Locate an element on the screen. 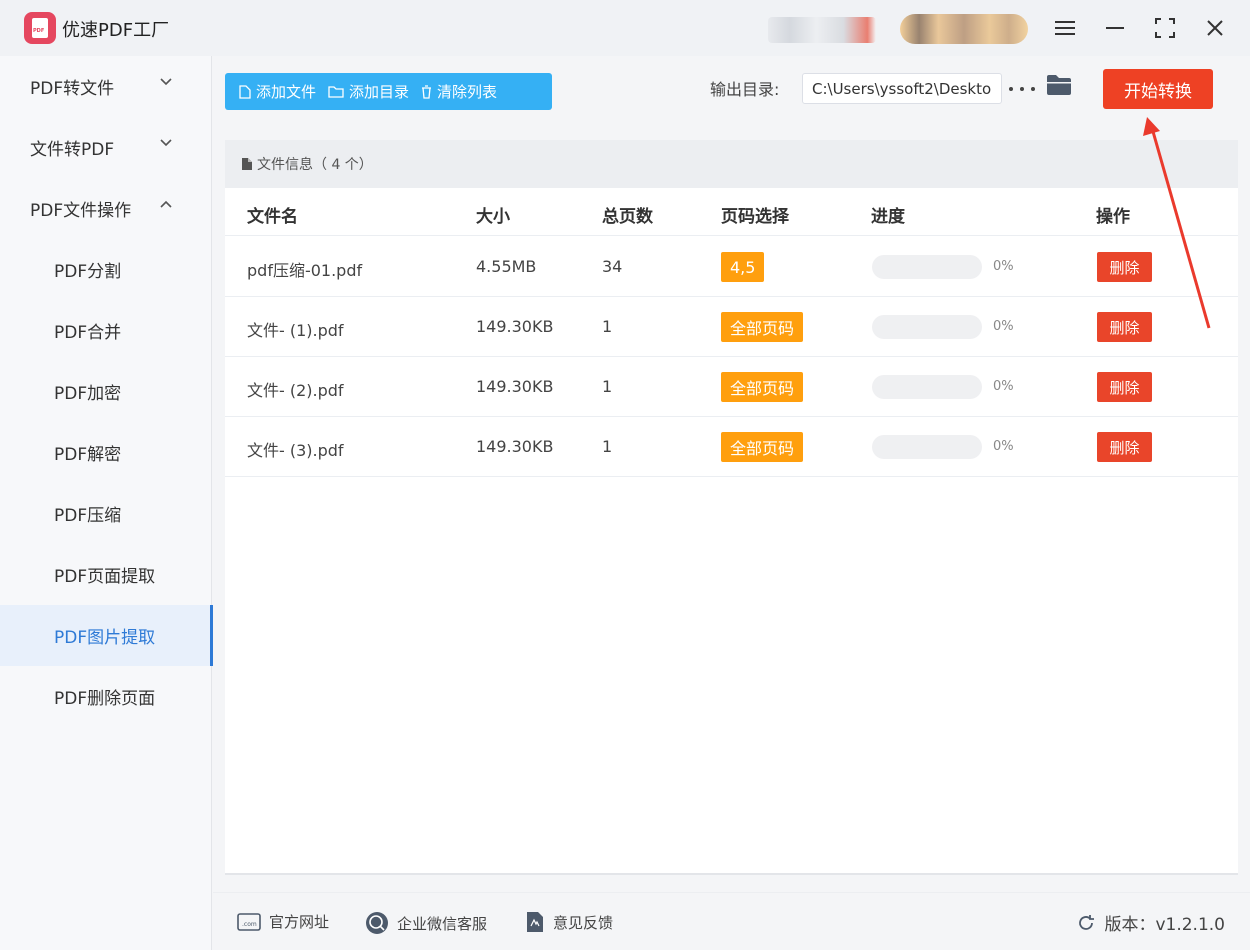  app-logo-icon: PDF is located at coordinates (40, 28).